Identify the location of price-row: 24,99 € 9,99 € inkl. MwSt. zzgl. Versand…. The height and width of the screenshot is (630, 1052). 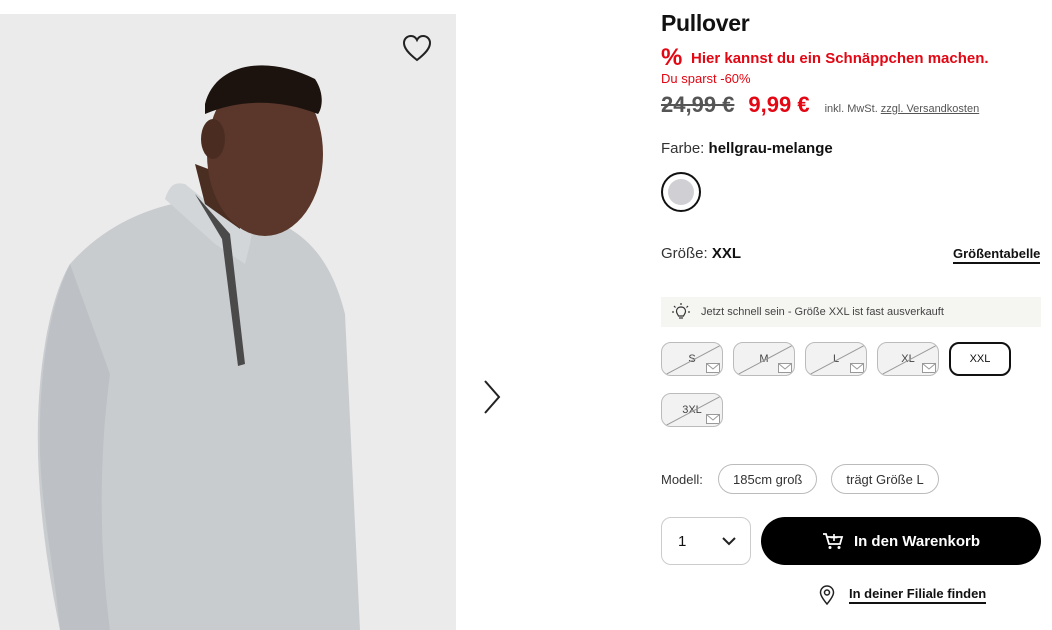
(856, 105).